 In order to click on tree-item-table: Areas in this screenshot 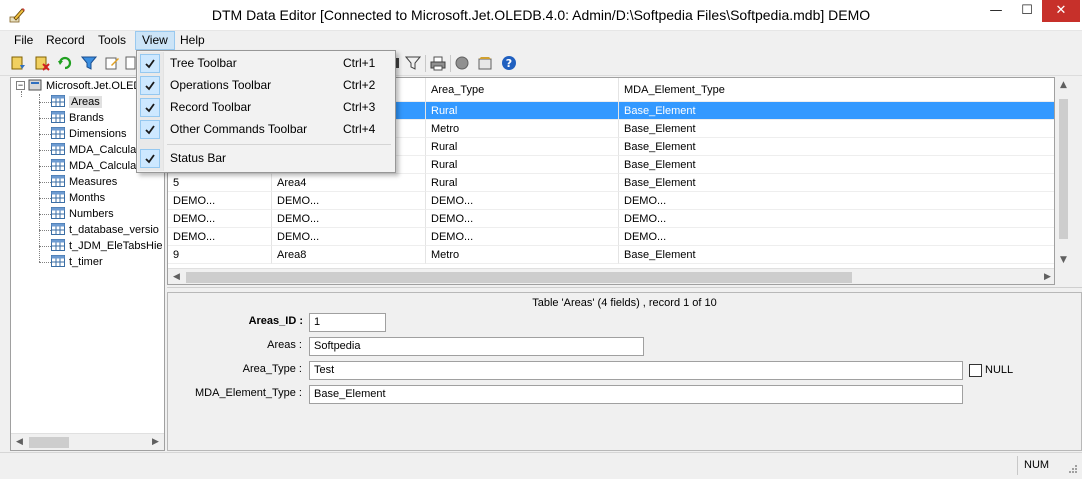, I will do `click(76, 102)`.